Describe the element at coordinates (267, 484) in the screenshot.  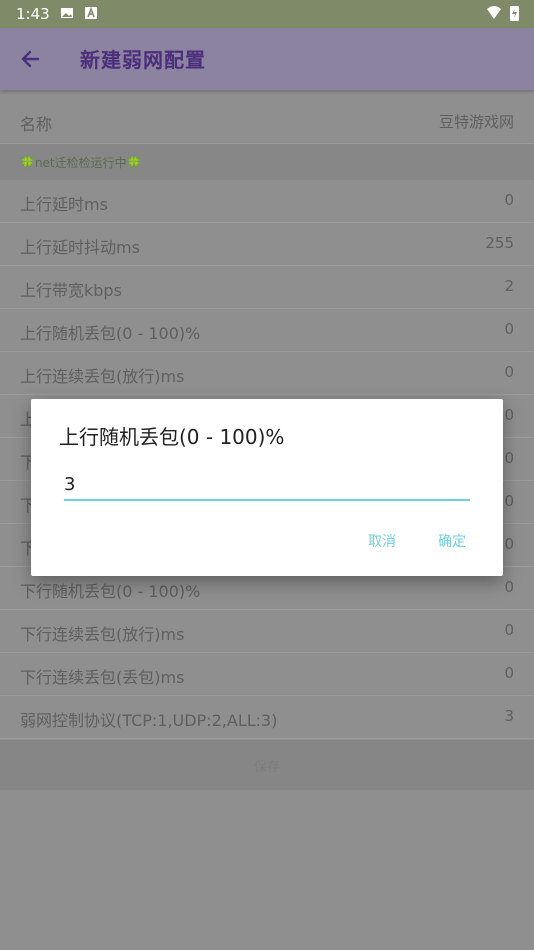
I see `value-input` at that location.